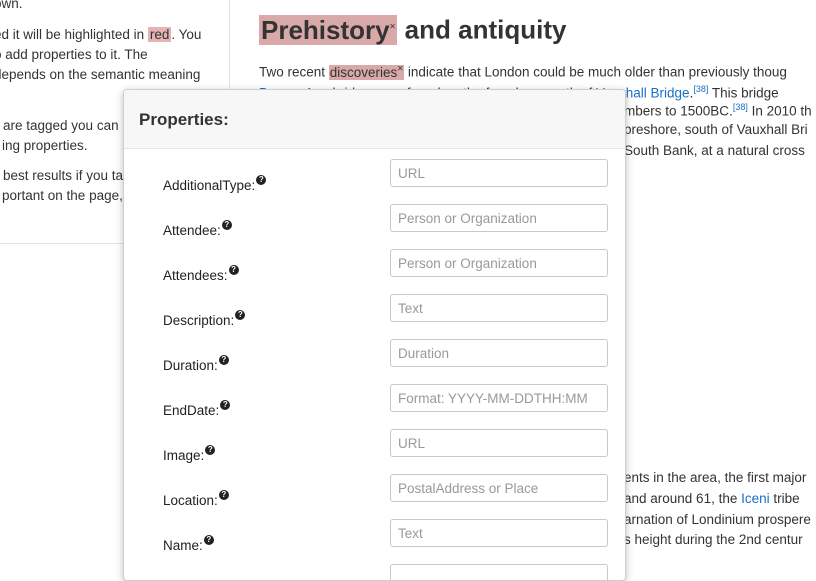 This screenshot has width=816, height=581. I want to click on instruction-line: ing properties., so click(45, 145).